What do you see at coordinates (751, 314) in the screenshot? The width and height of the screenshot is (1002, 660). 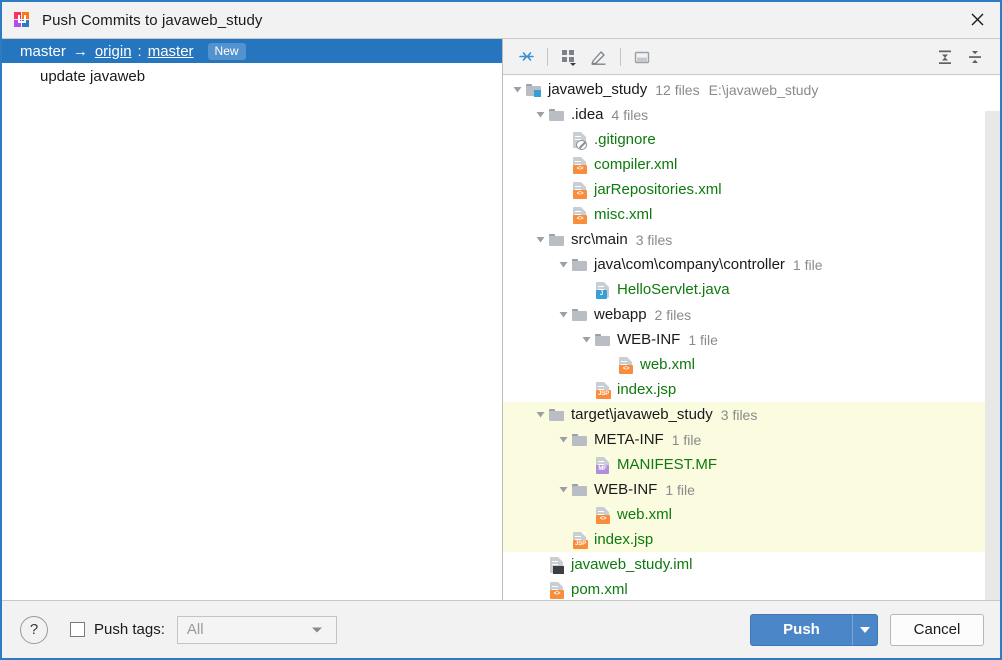 I see `tree-row-directory: webapp 2 files` at bounding box center [751, 314].